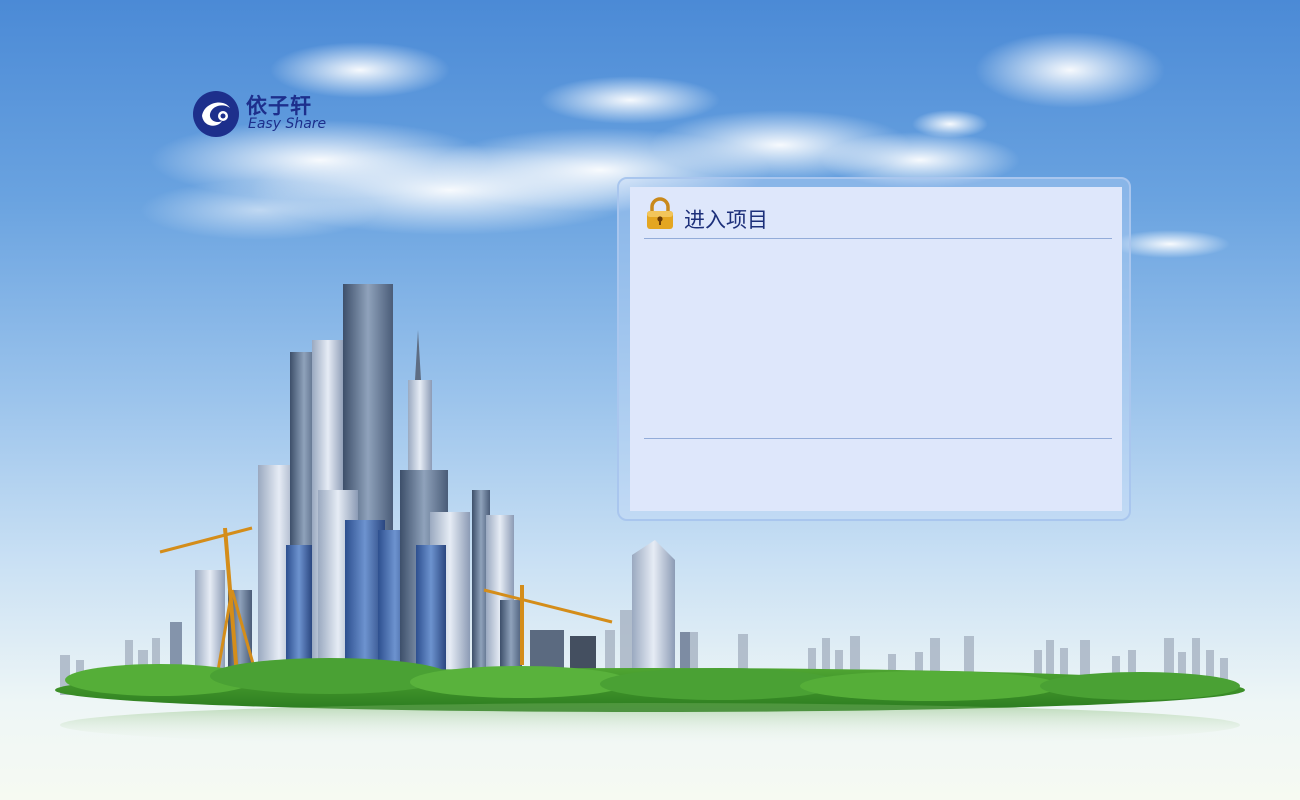 The height and width of the screenshot is (800, 1300). What do you see at coordinates (660, 213) in the screenshot?
I see `padlock-icon` at bounding box center [660, 213].